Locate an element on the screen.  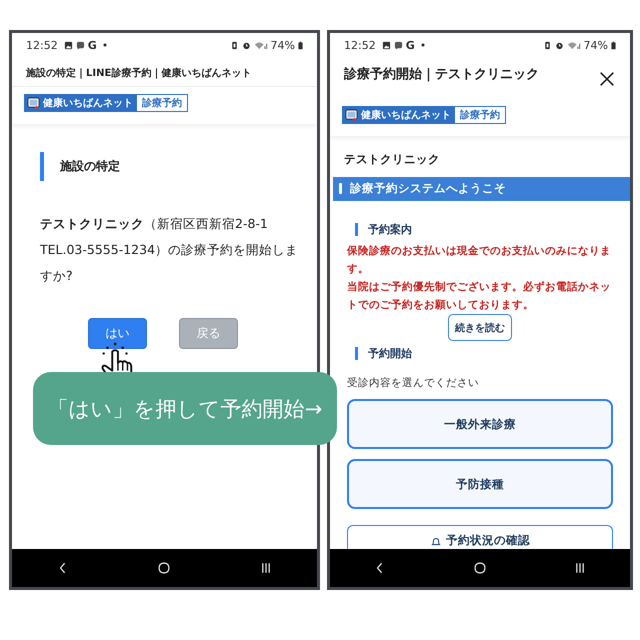
read-more-button: 続きを読む is located at coordinates (480, 327).